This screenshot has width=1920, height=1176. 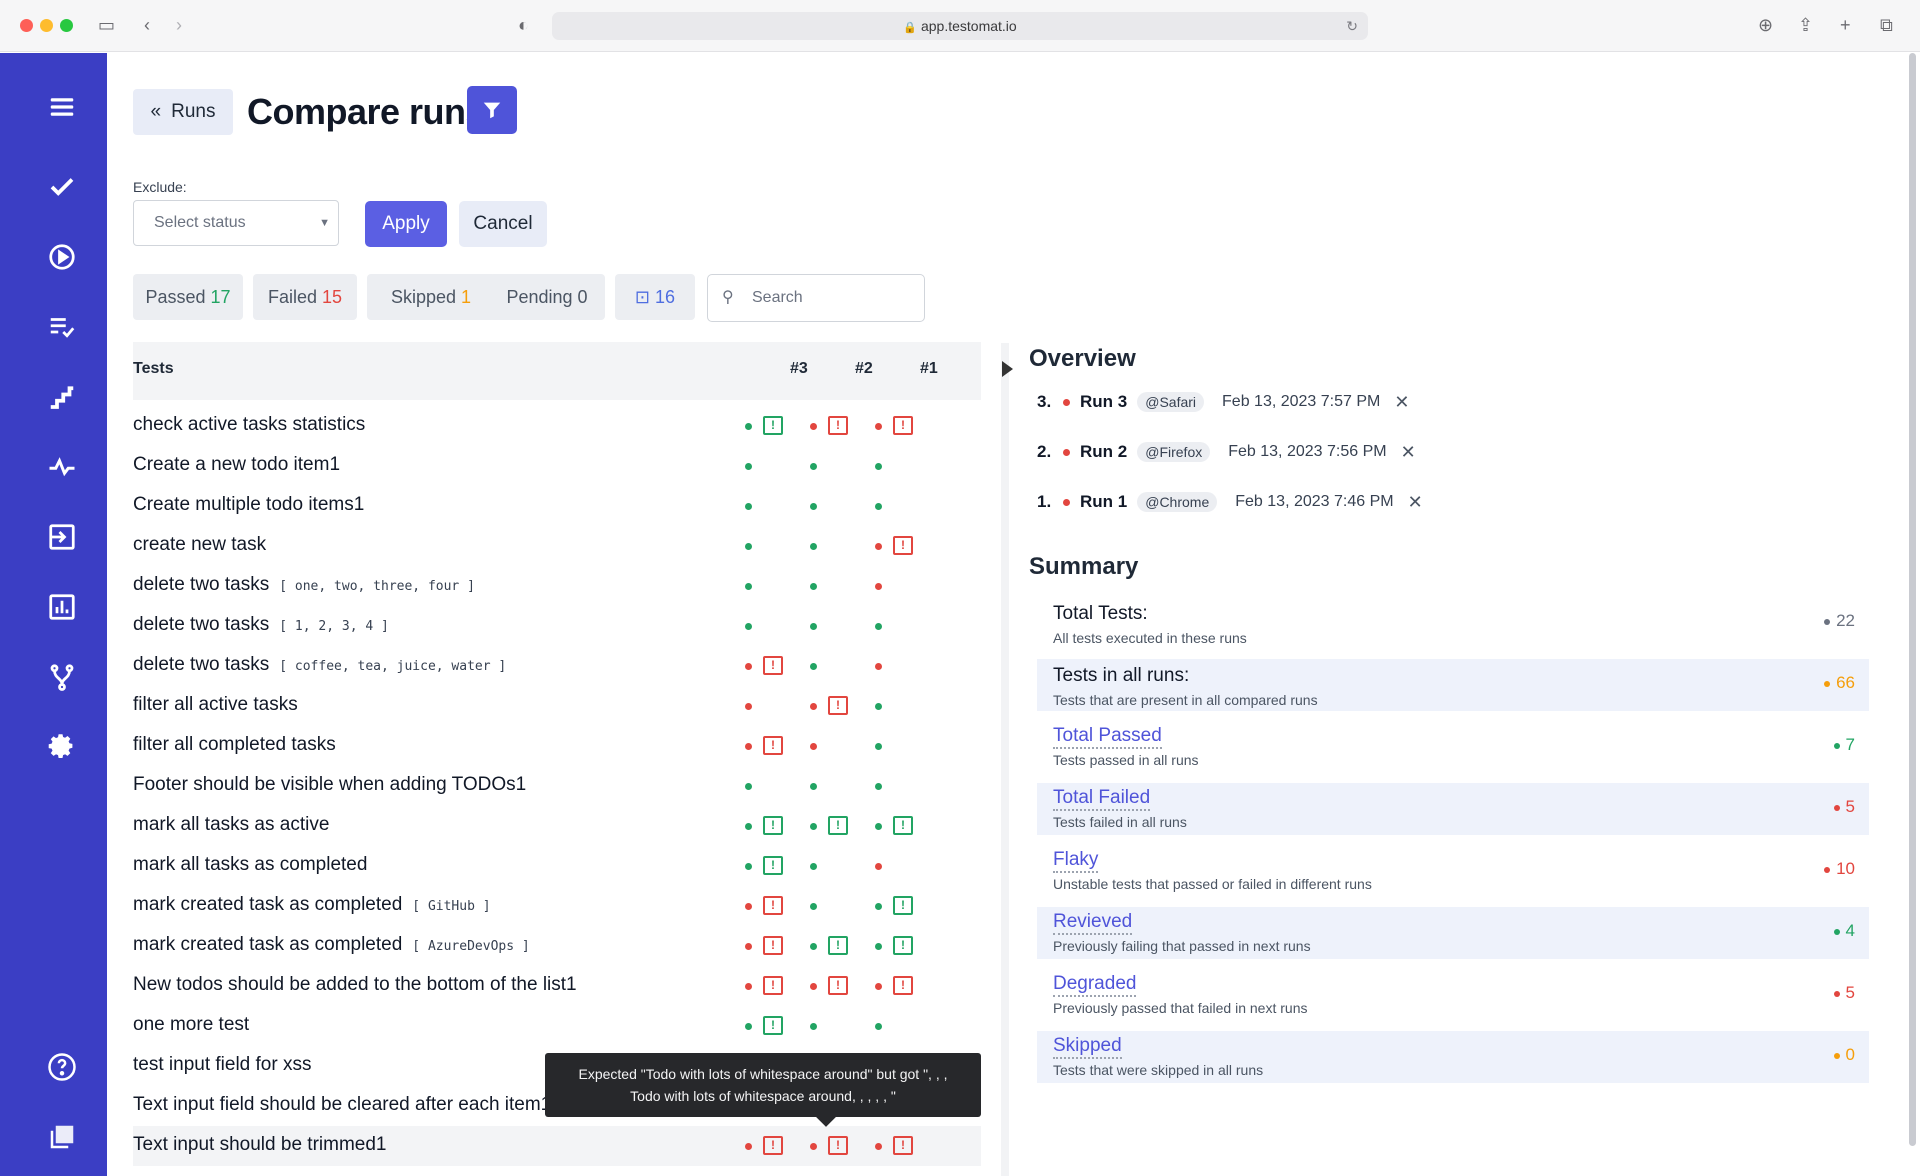 I want to click on run-name: Run 3, so click(x=1103, y=402).